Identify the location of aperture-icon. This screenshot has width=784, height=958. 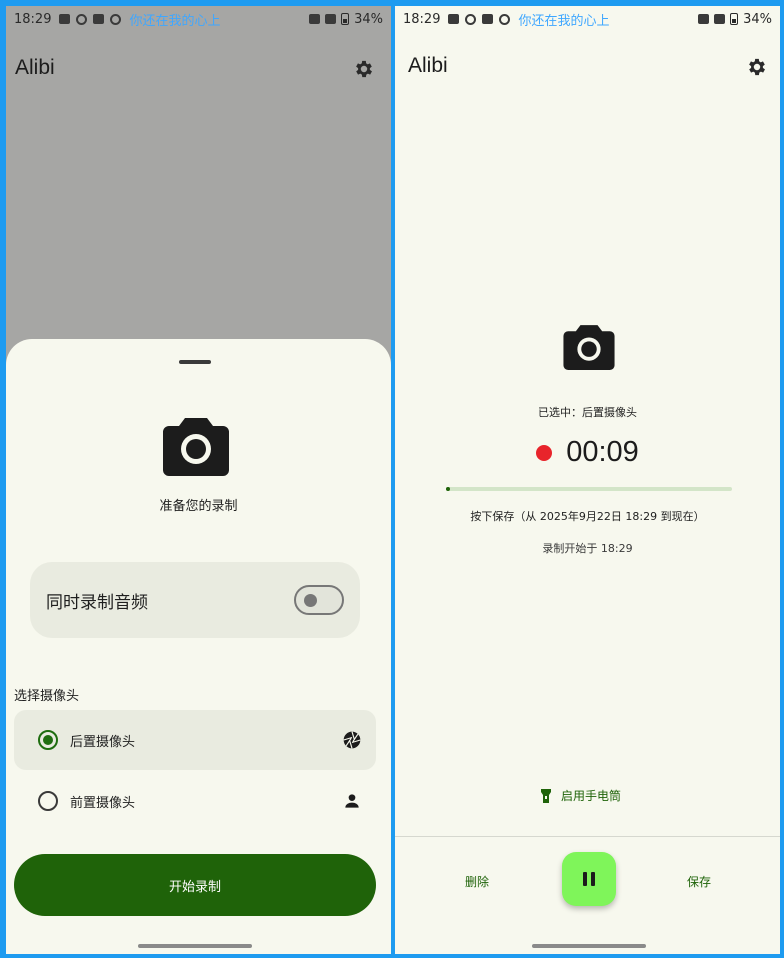
(352, 740).